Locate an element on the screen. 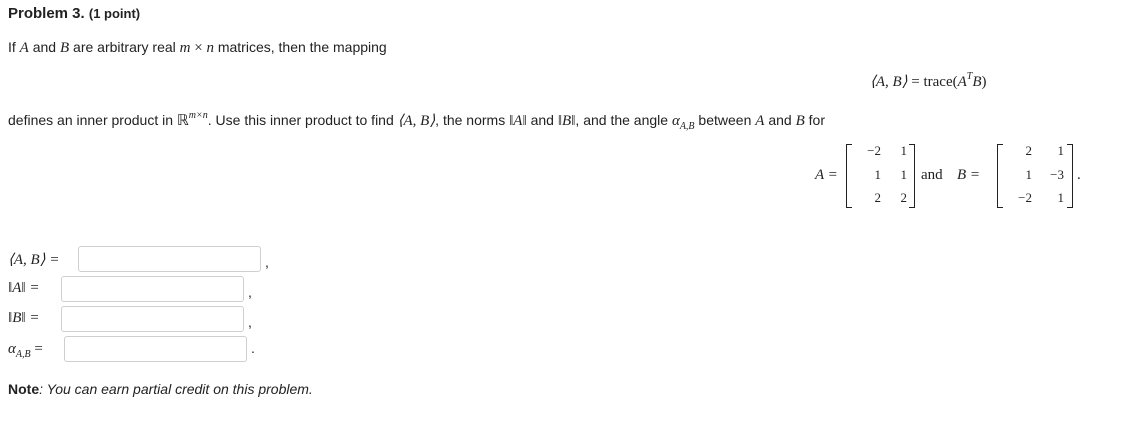  intro-part: If is located at coordinates (14, 47).